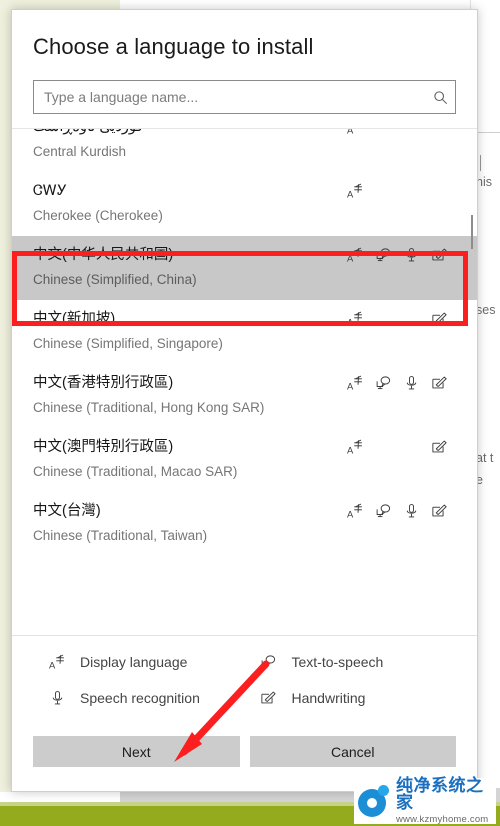  I want to click on legend-item: Text-to-speech, so click(351, 662).